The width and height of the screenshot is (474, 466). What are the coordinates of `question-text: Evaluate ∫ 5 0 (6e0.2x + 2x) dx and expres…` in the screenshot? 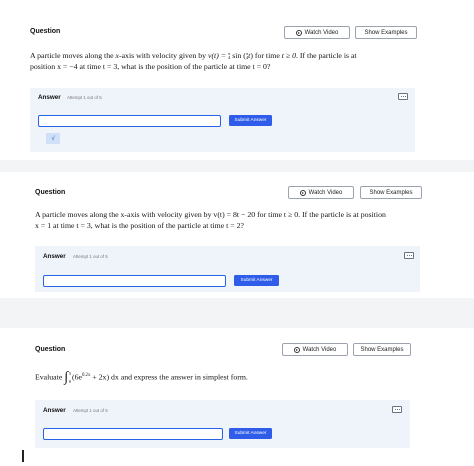 It's located at (141, 378).